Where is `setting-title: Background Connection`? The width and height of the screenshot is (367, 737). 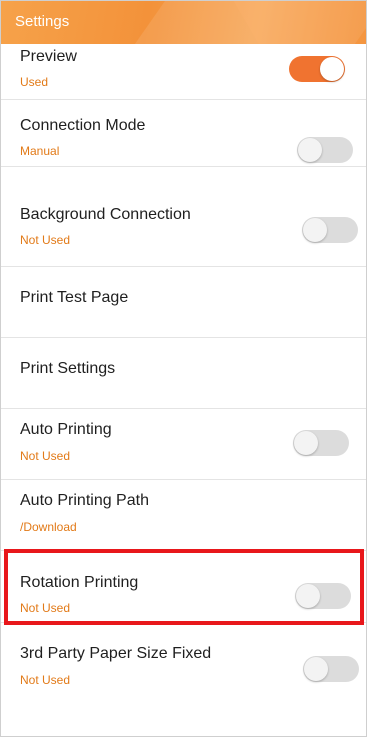
setting-title: Background Connection is located at coordinates (105, 214).